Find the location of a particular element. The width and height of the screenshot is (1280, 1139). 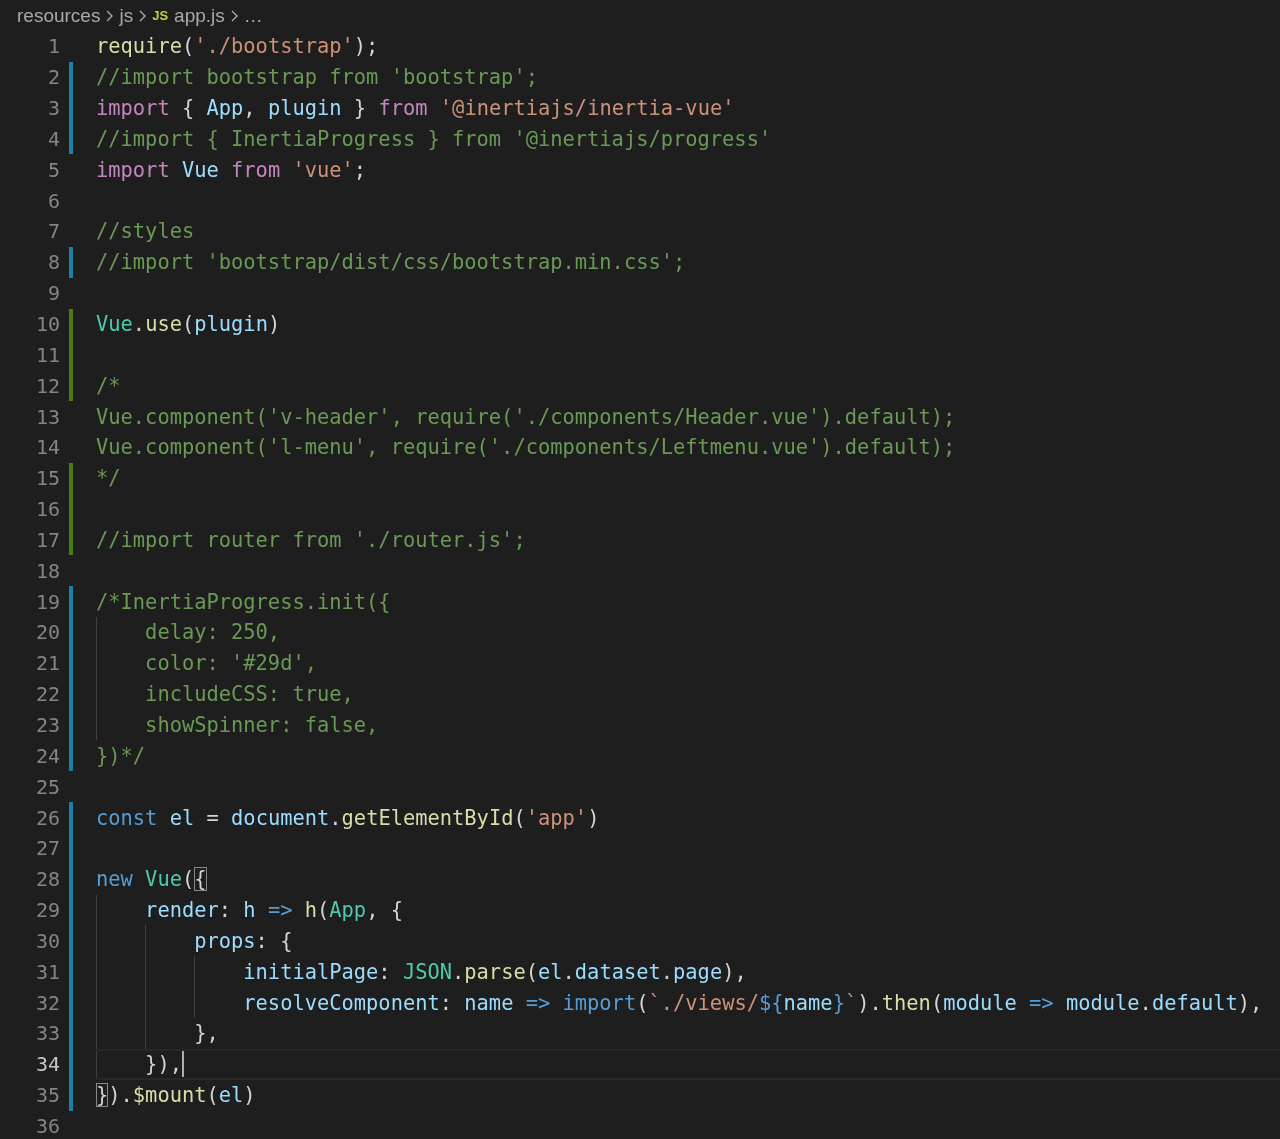

line-number: 5 is located at coordinates (53, 169).